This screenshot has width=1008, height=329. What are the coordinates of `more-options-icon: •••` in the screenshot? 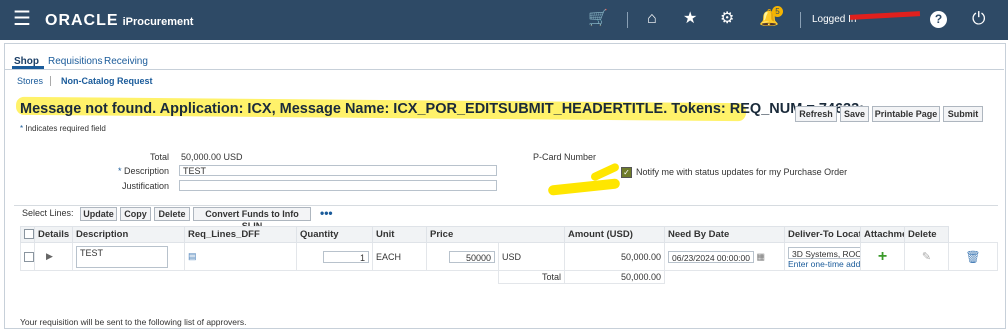 It's located at (326, 213).